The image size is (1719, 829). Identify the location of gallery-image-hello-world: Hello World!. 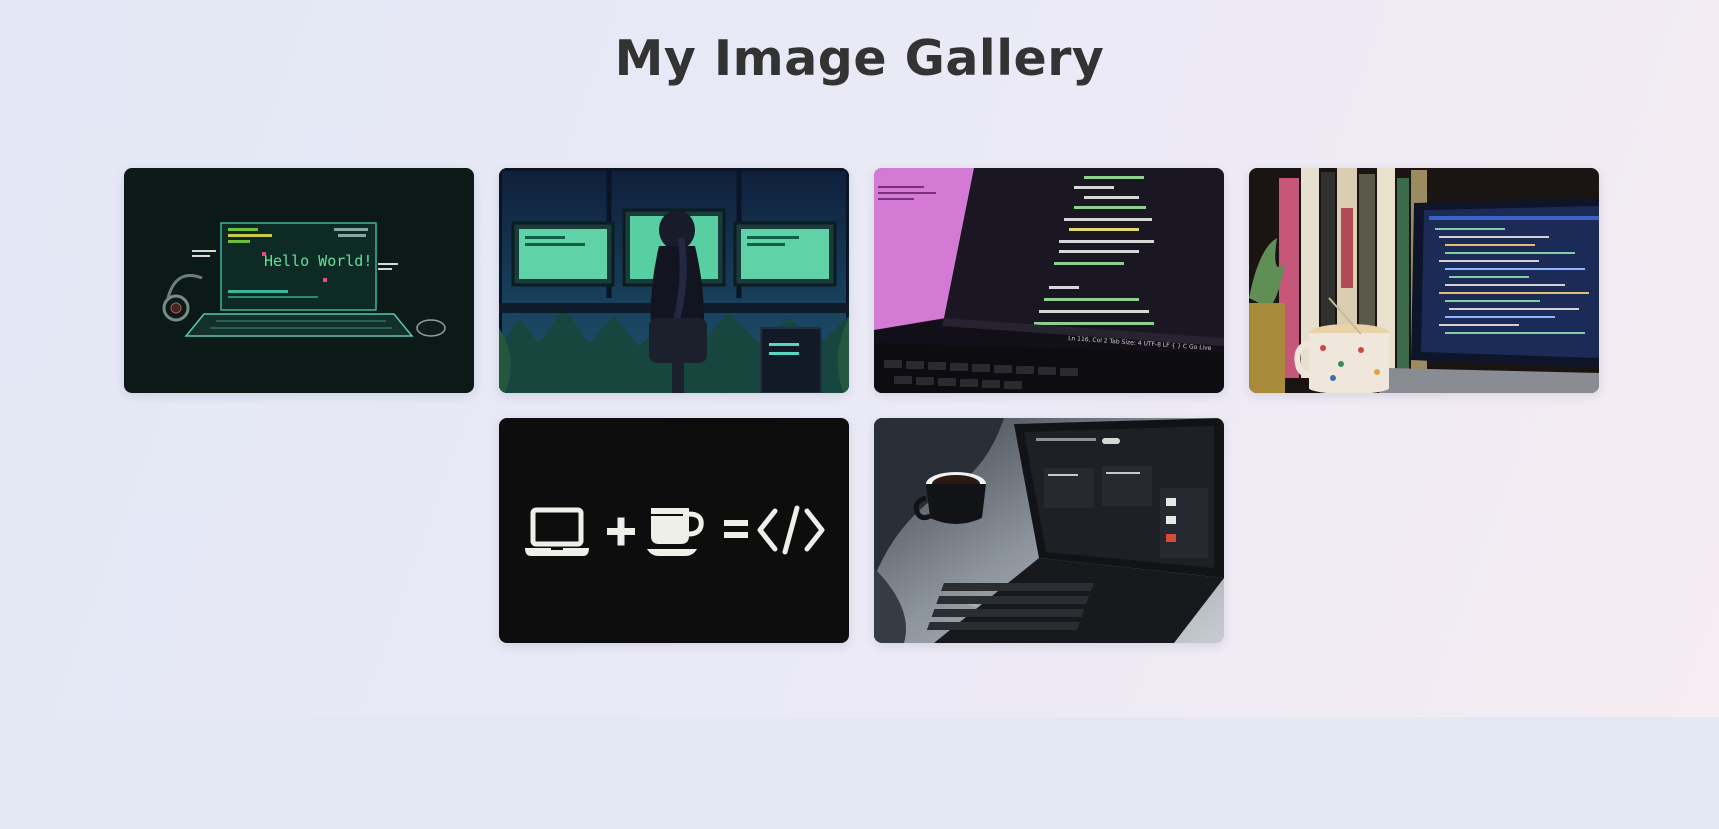
(299, 280).